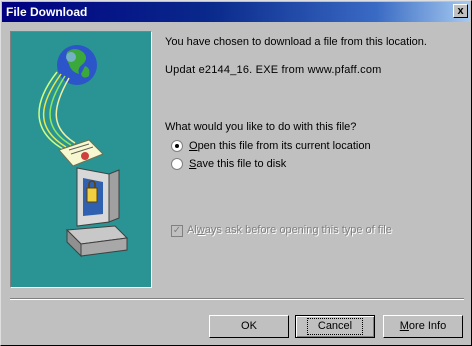 This screenshot has height=346, width=472. I want to click on selected-dot, so click(177, 146).